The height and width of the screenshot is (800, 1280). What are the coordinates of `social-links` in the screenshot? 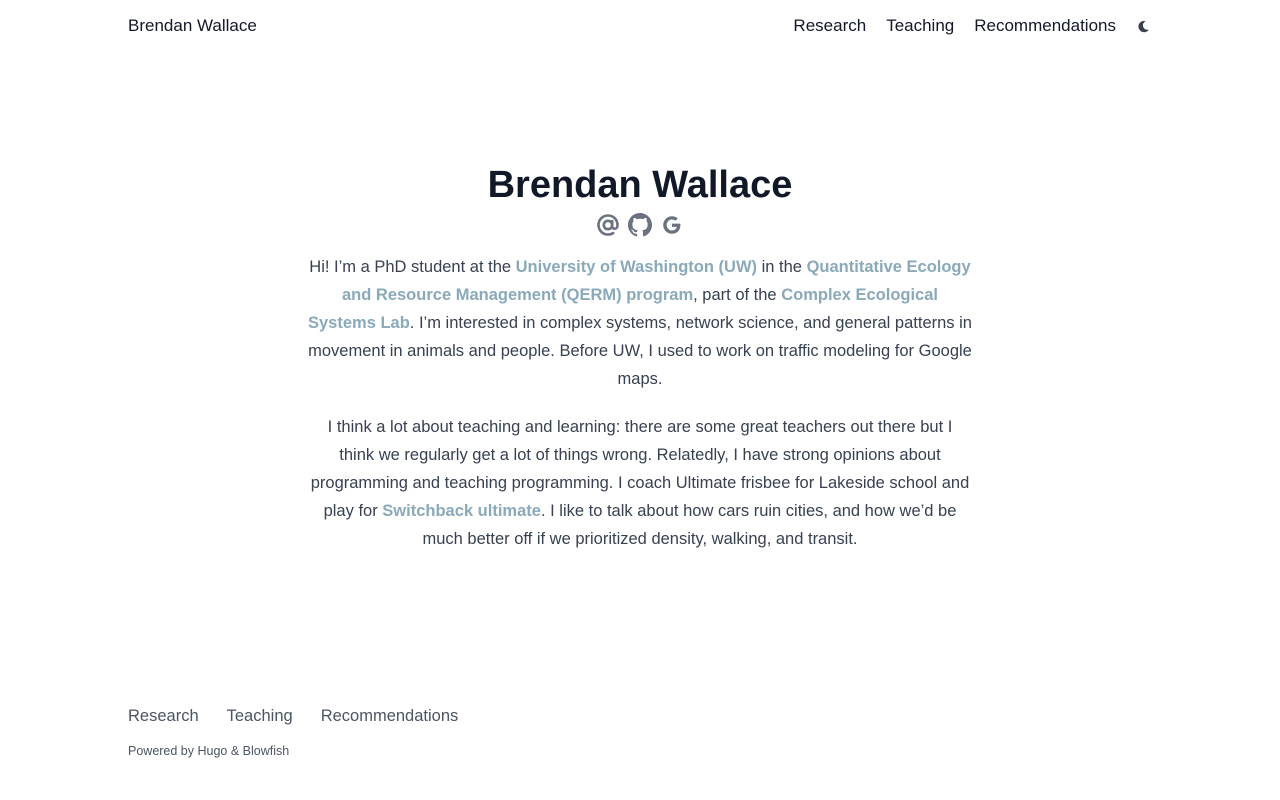 It's located at (640, 225).